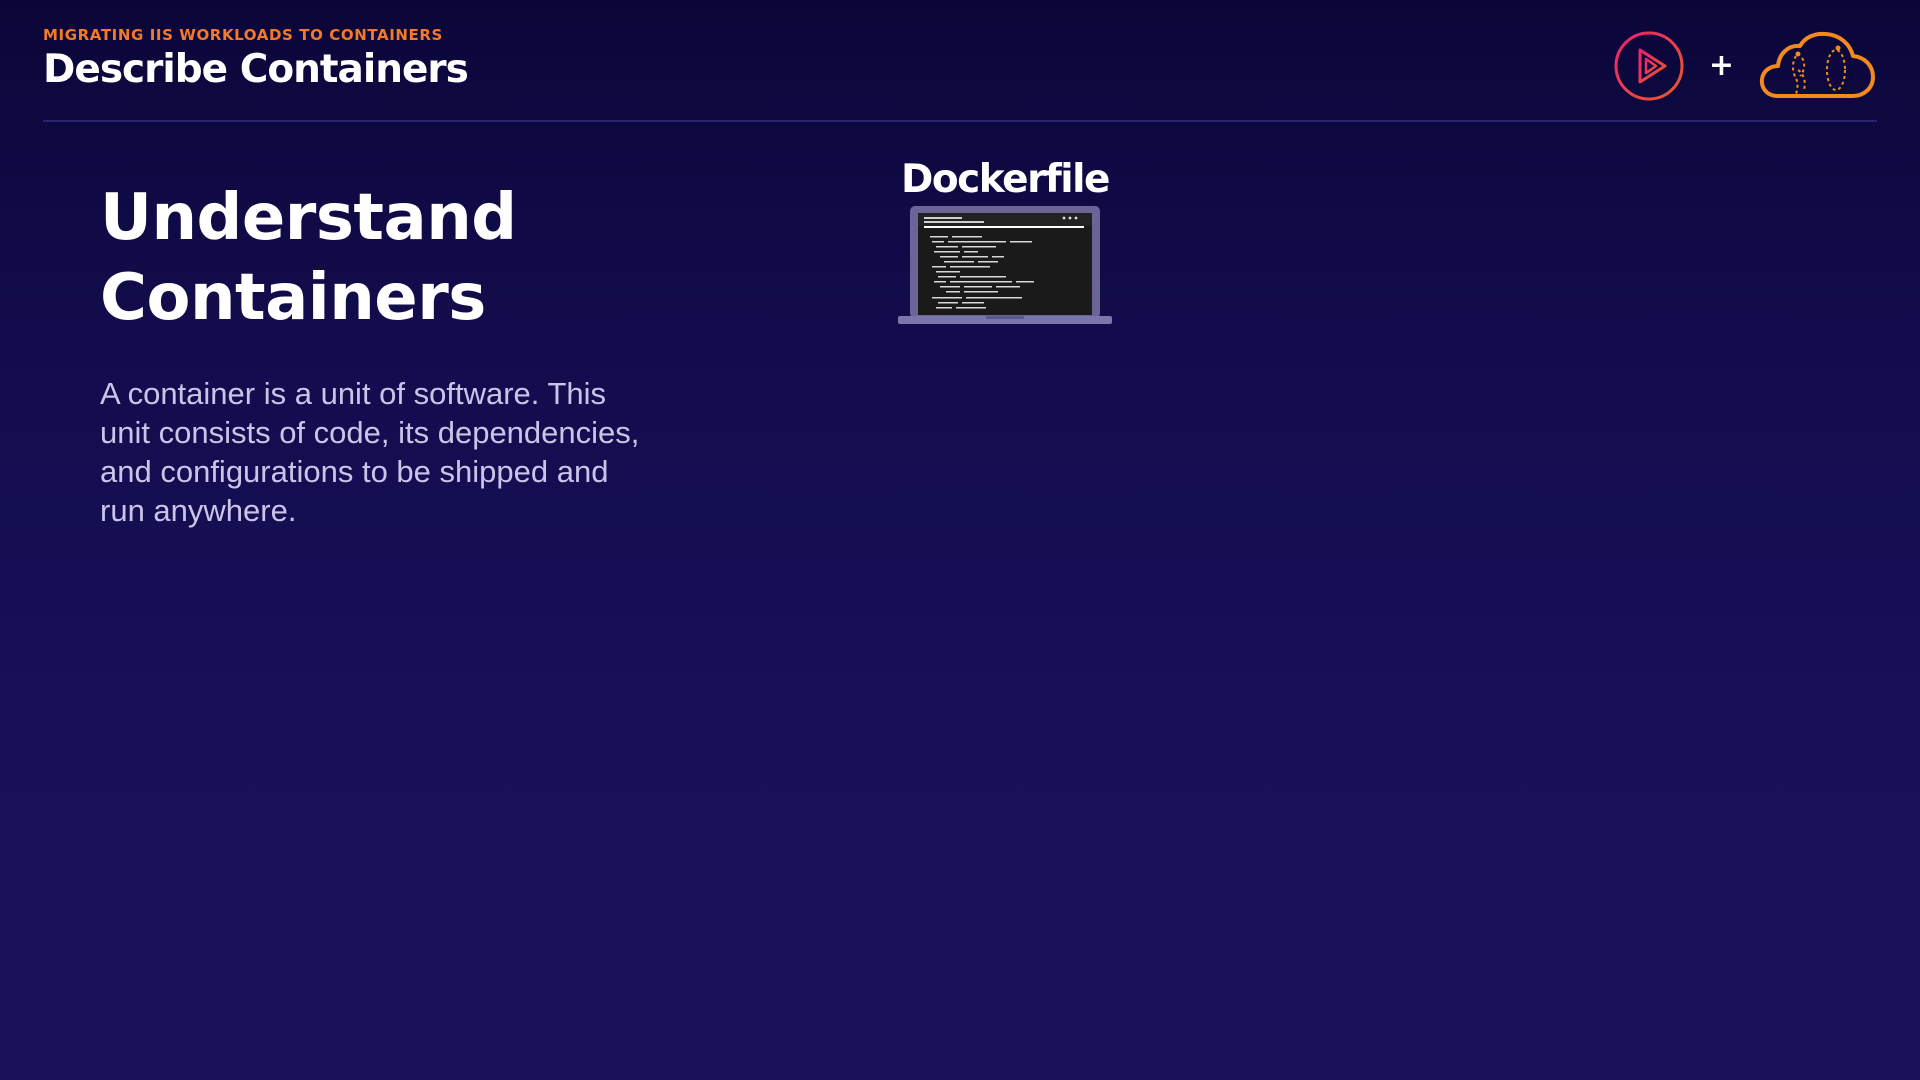  Describe the element at coordinates (1005, 179) in the screenshot. I see `dockerfile-label: Dockerfile` at that location.